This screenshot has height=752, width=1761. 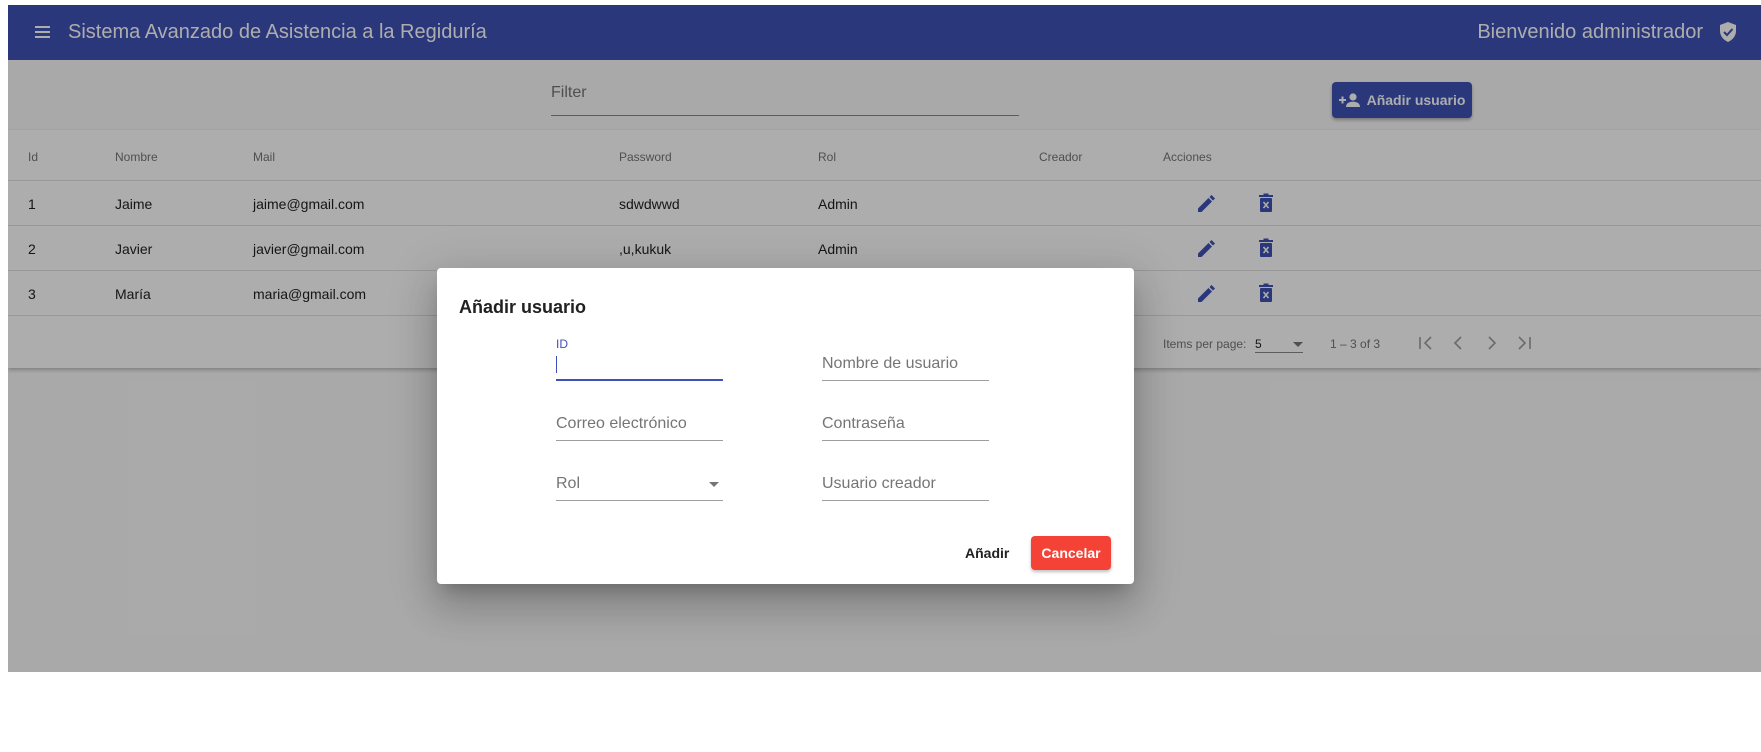 What do you see at coordinates (523, 307) in the screenshot?
I see `dialog-title: Añadir usuario` at bounding box center [523, 307].